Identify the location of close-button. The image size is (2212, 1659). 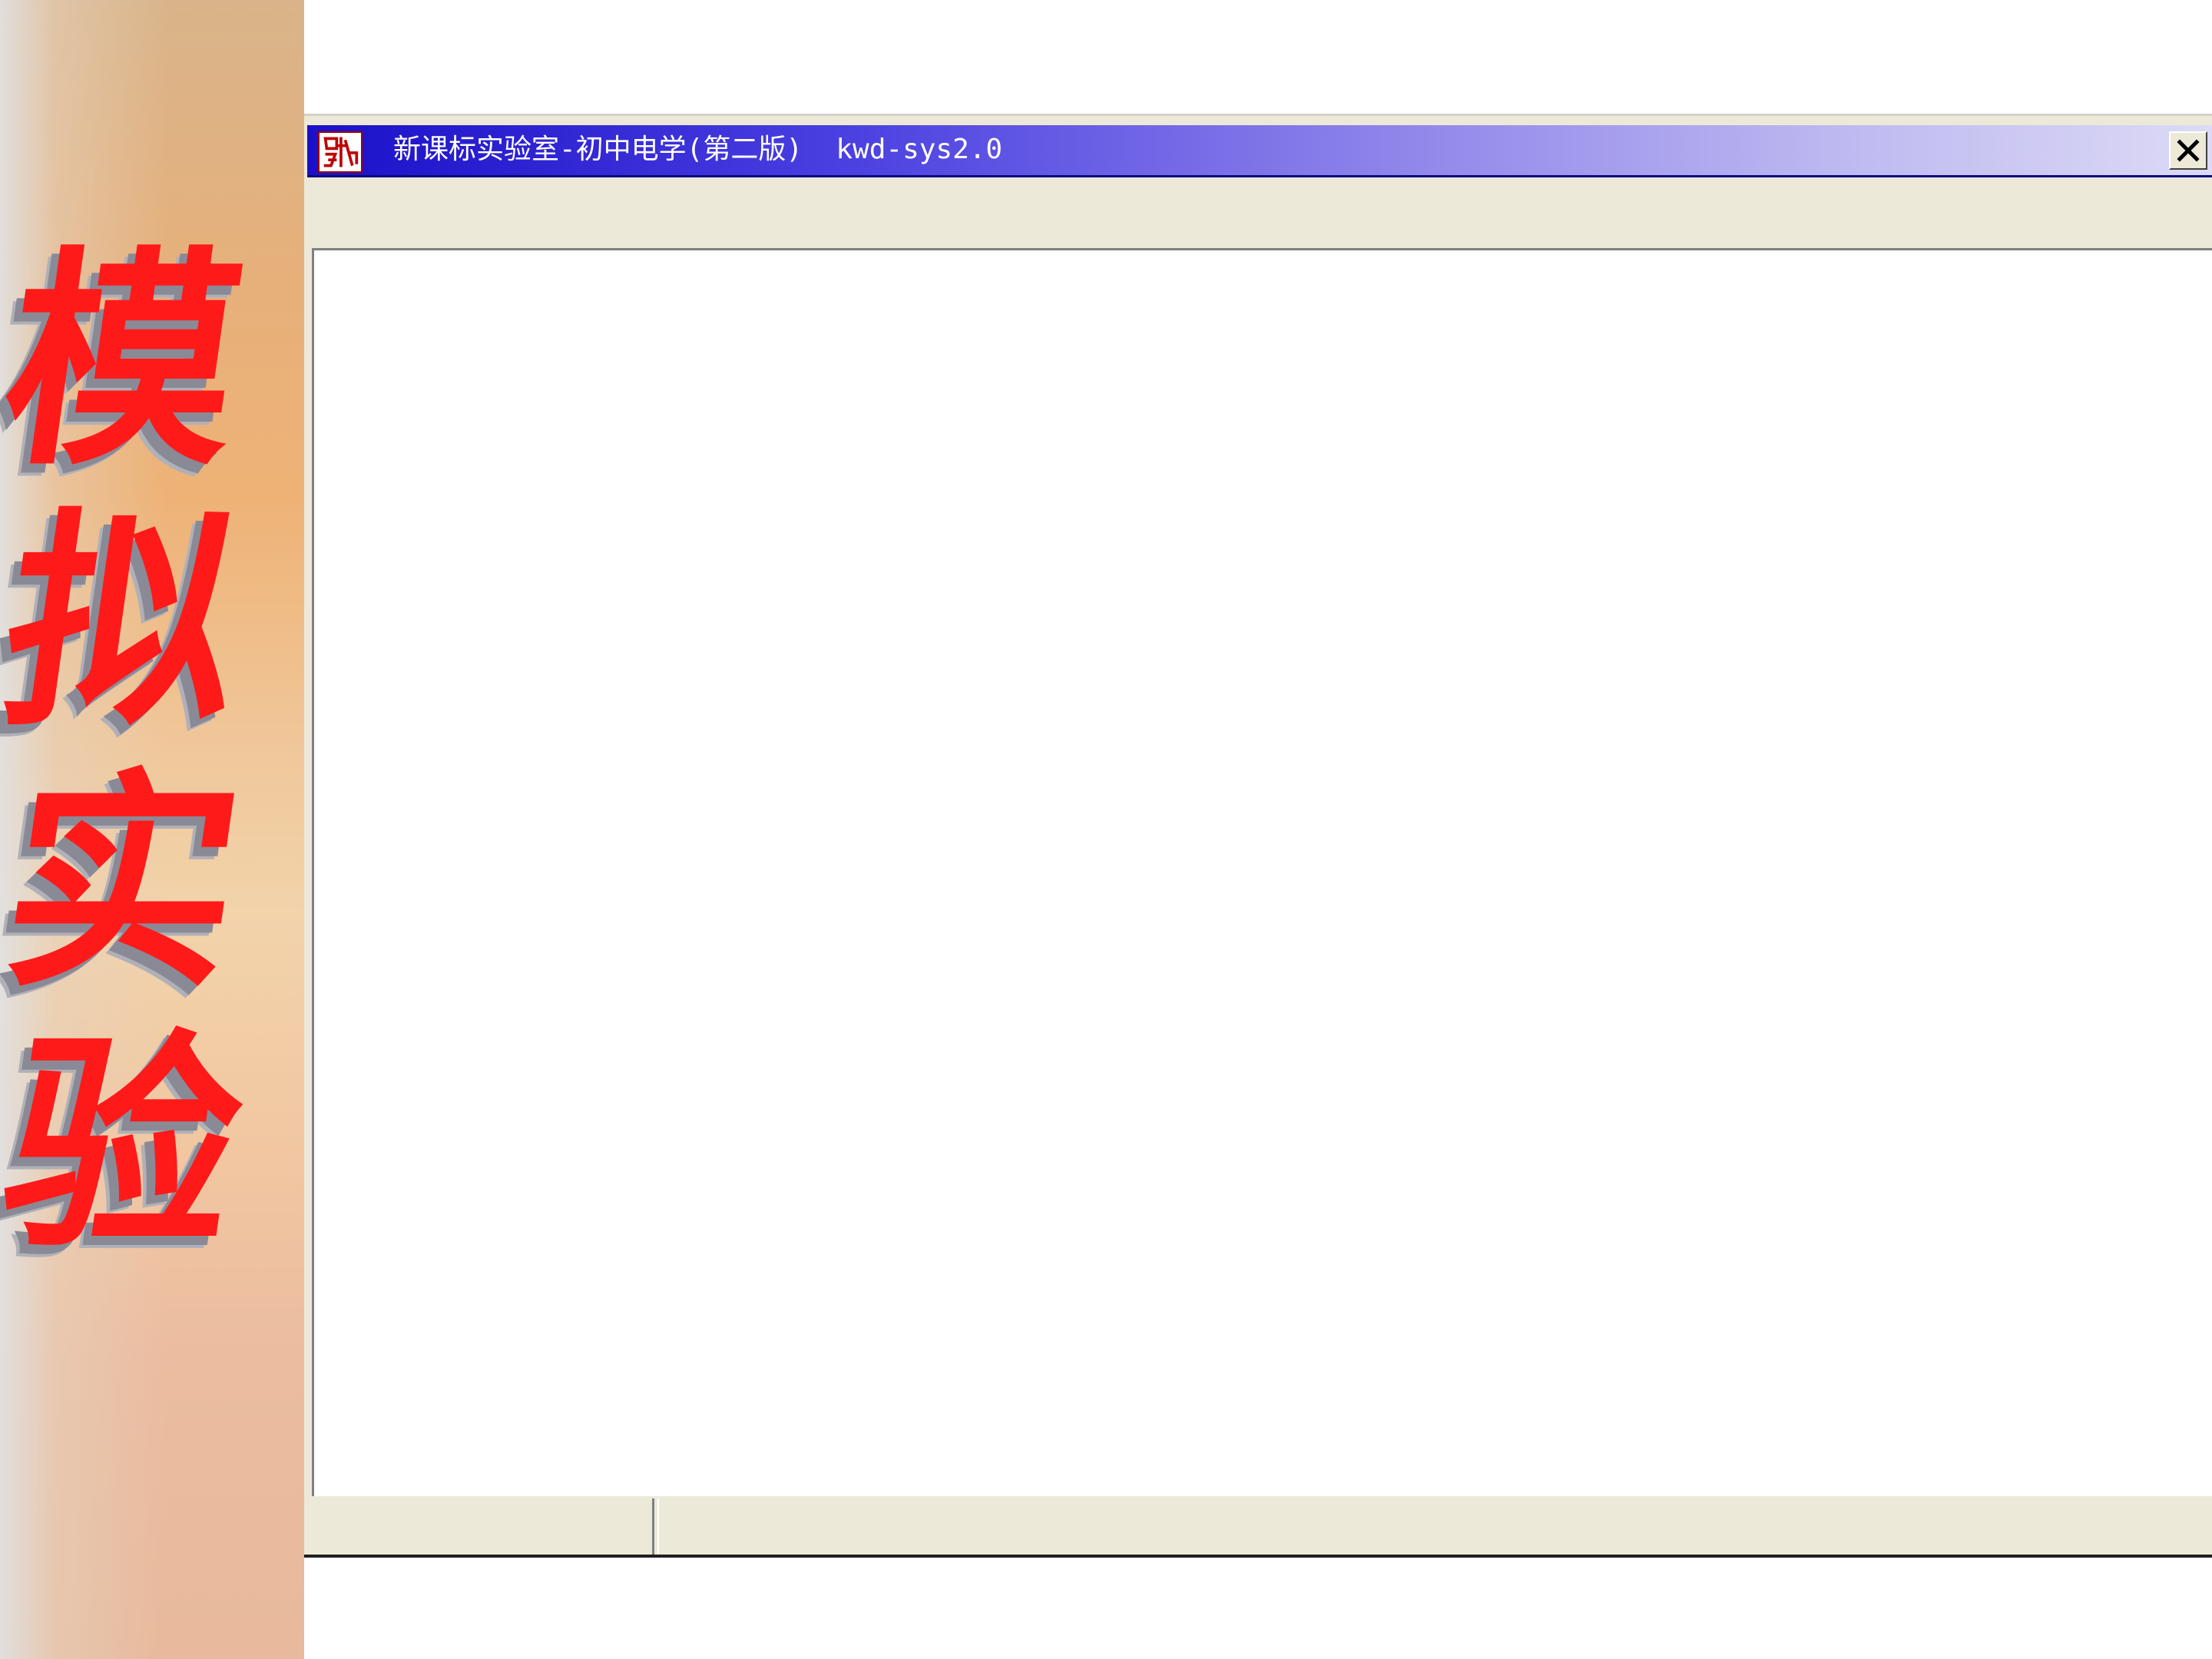
(2188, 151).